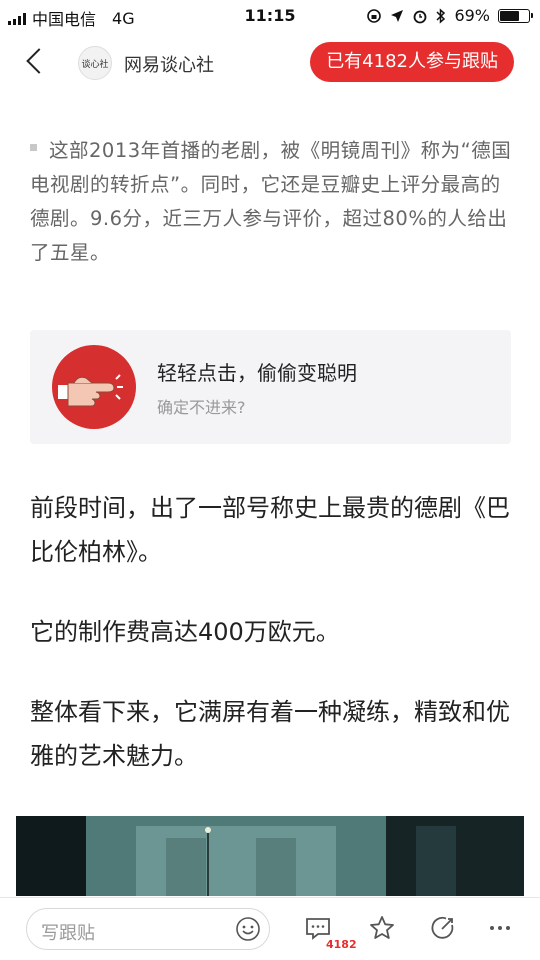 This screenshot has height=960, width=540. What do you see at coordinates (397, 15) in the screenshot?
I see `location-icon` at bounding box center [397, 15].